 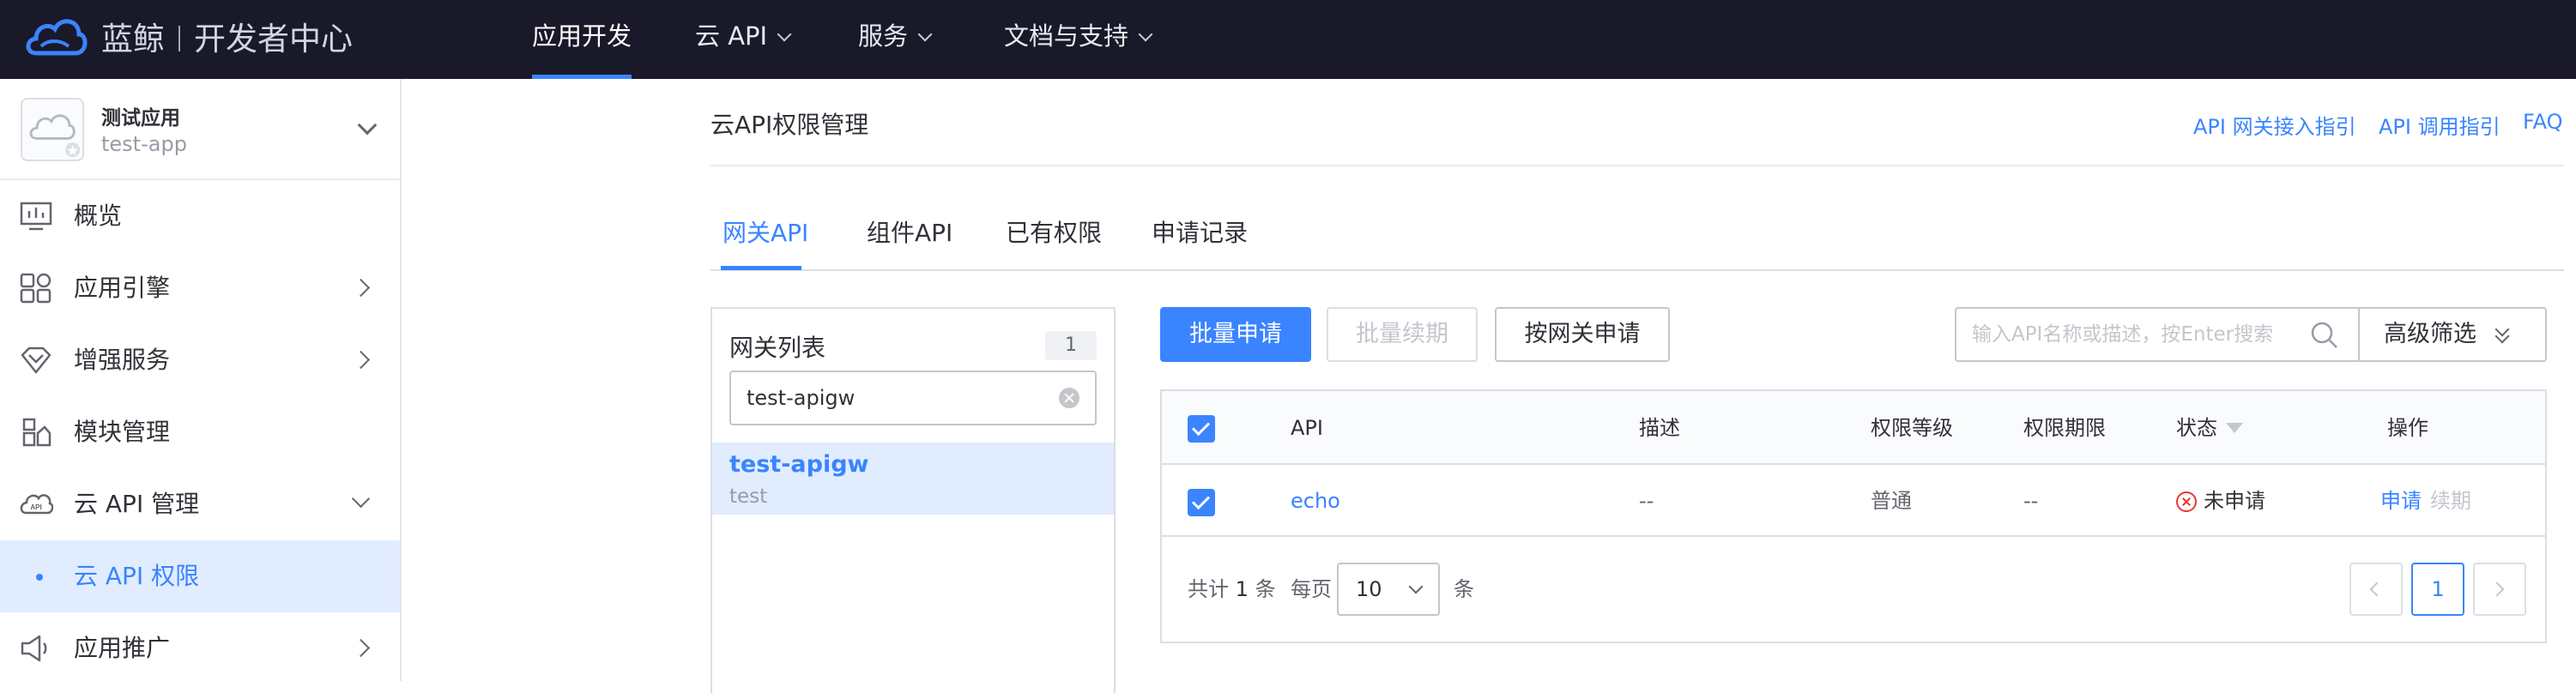 I want to click on batch-apply-button: 批量申请, so click(x=1235, y=334).